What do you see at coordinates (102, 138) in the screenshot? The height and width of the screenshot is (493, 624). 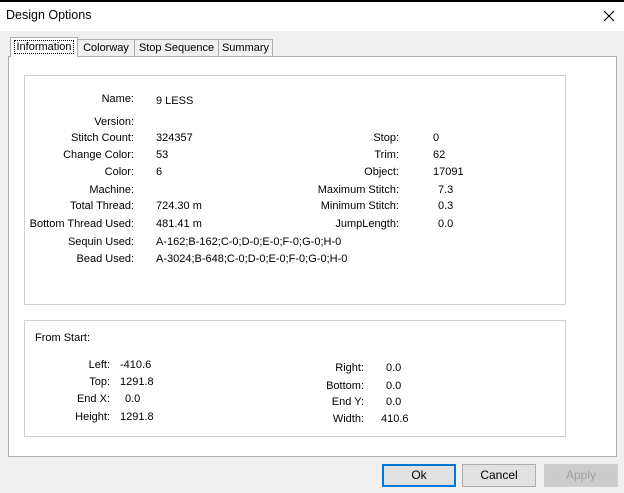 I see `stitch-count-label: Stitch Count:` at bounding box center [102, 138].